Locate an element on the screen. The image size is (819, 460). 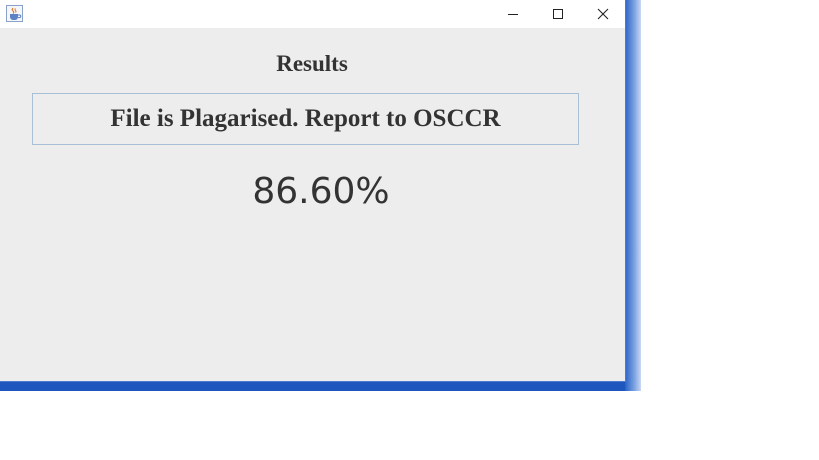
close-icon is located at coordinates (602, 14).